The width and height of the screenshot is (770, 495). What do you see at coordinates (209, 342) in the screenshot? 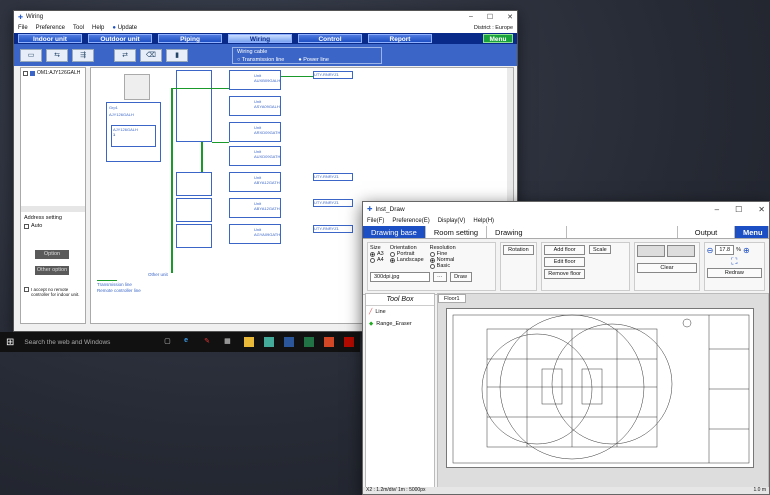
I see `pen-icon: ✎` at bounding box center [209, 342].